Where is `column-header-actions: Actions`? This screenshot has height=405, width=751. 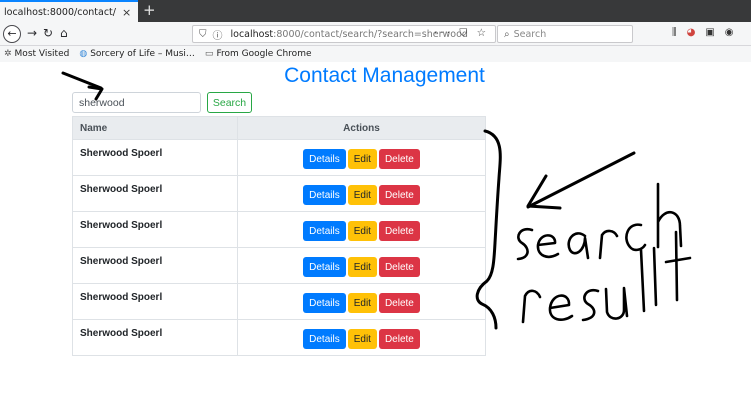 column-header-actions: Actions is located at coordinates (361, 128).